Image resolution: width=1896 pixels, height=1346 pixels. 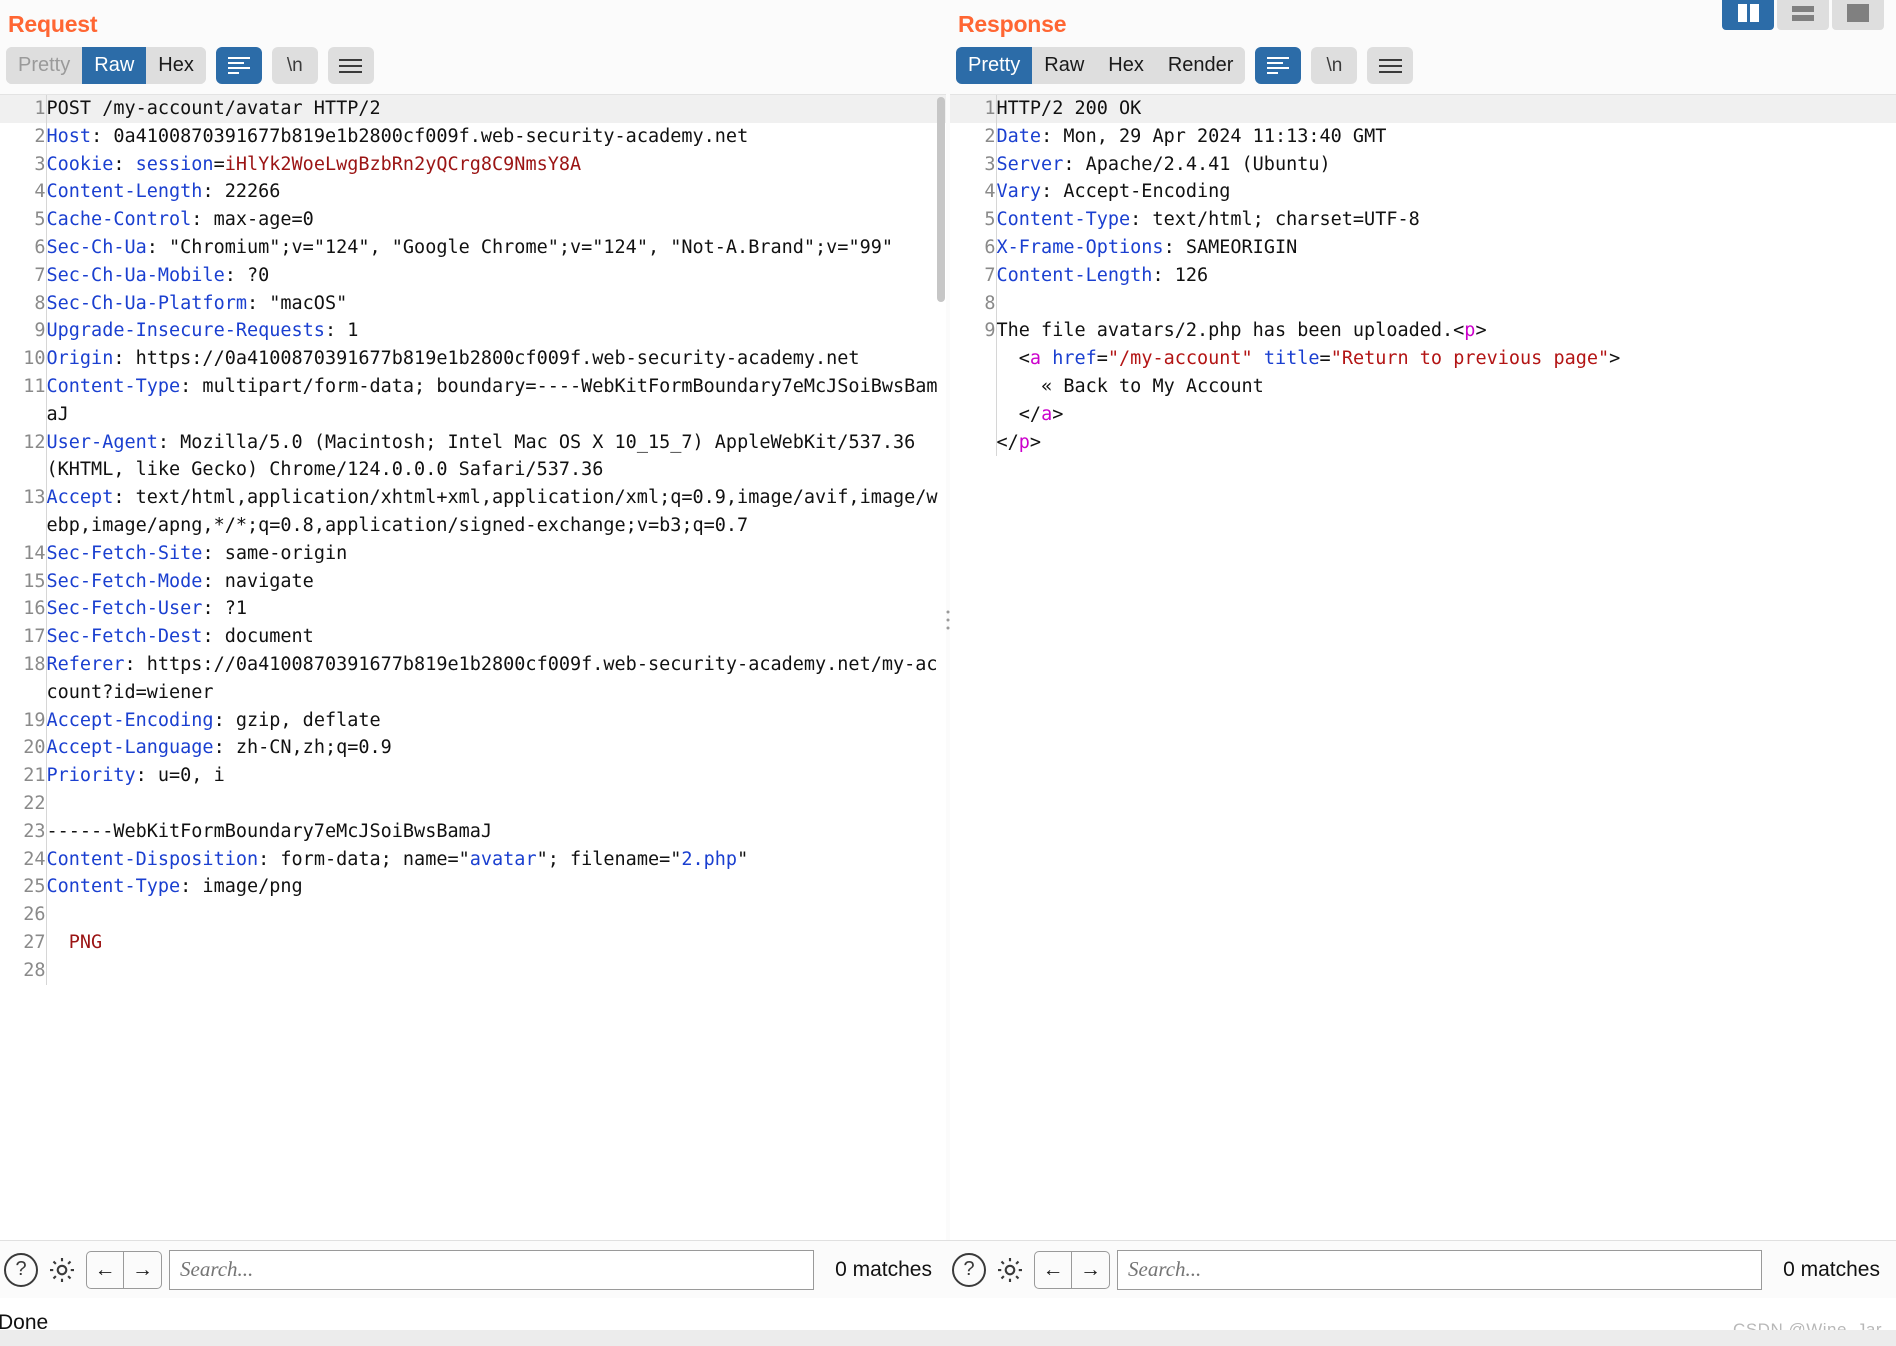 I want to click on code-line: 1 POST /my-account/avatar HTTP/2, so click(x=473, y=109).